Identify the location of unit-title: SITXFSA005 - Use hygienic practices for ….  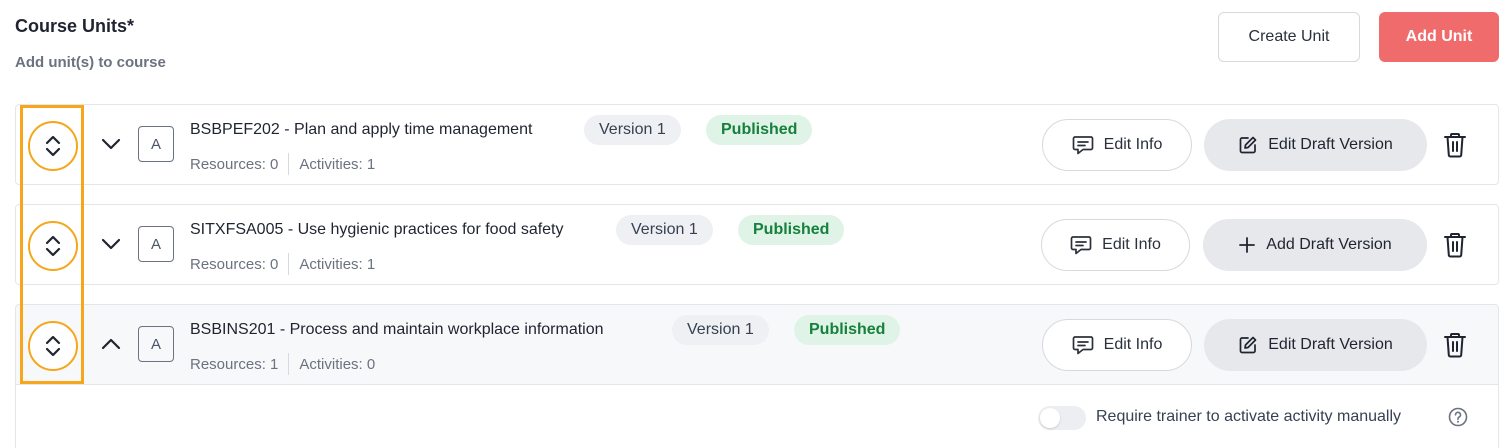
(377, 229).